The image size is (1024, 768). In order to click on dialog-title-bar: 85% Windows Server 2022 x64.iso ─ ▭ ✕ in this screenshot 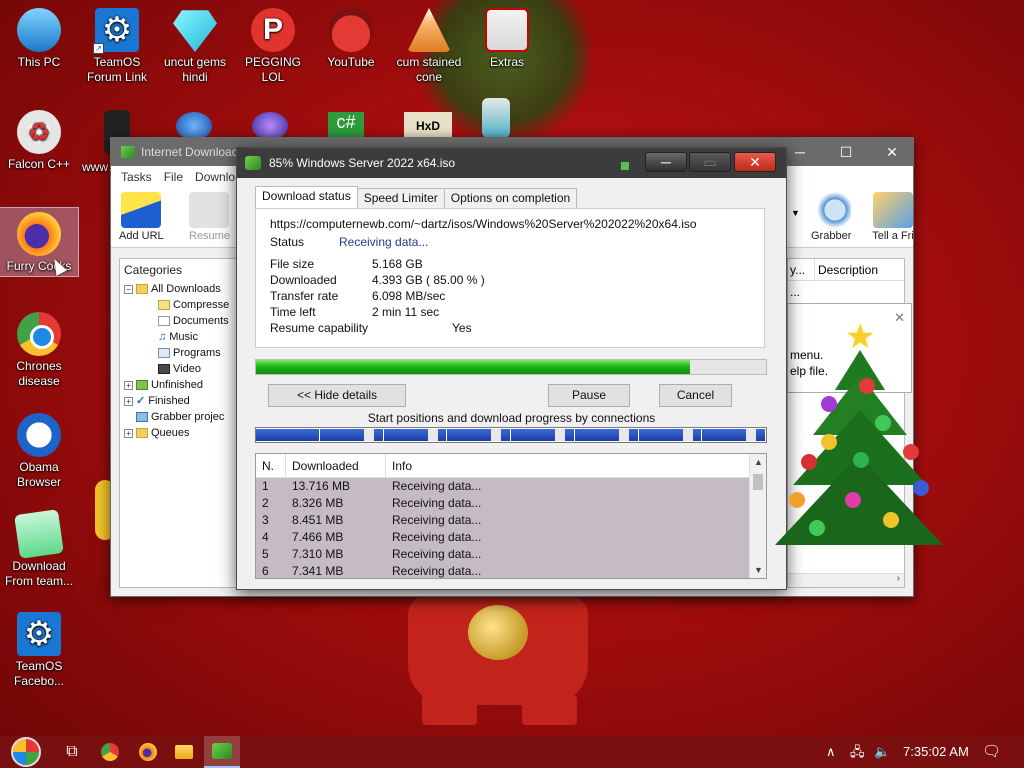, I will do `click(511, 163)`.